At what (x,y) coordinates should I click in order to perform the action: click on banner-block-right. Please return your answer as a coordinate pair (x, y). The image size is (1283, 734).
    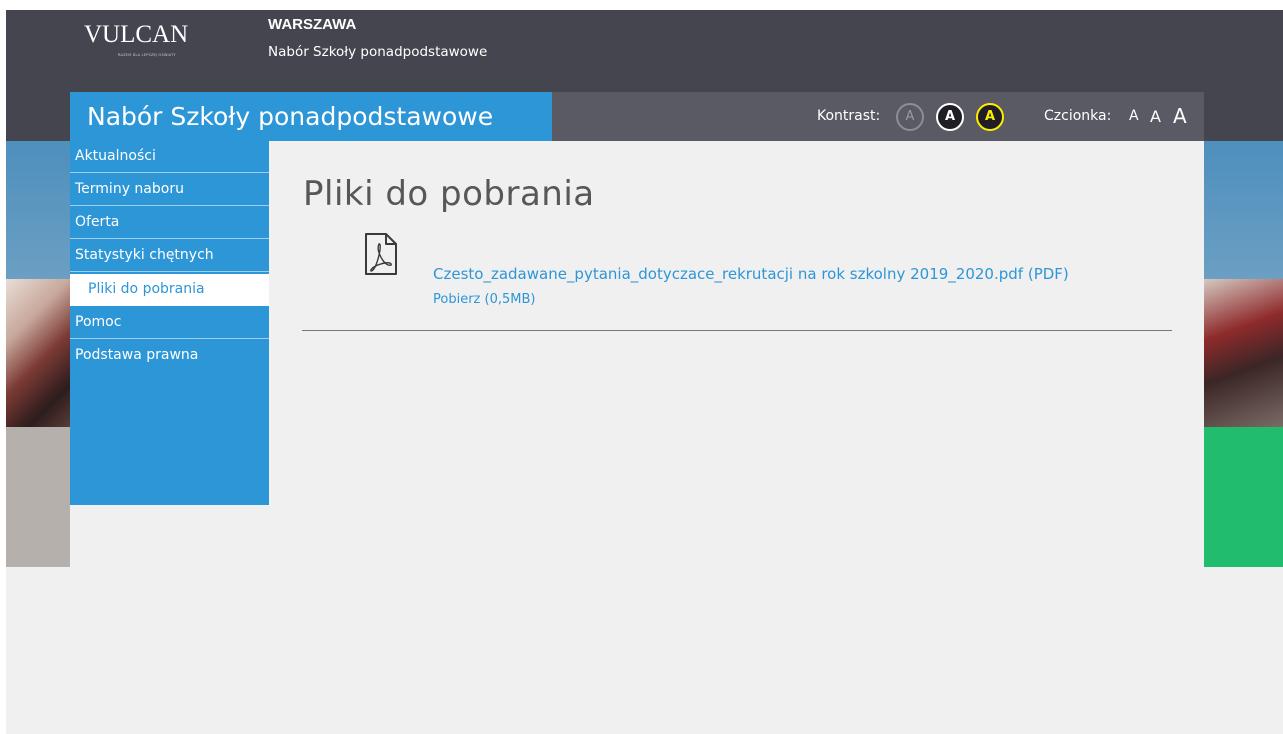
    Looking at the image, I should click on (1243, 497).